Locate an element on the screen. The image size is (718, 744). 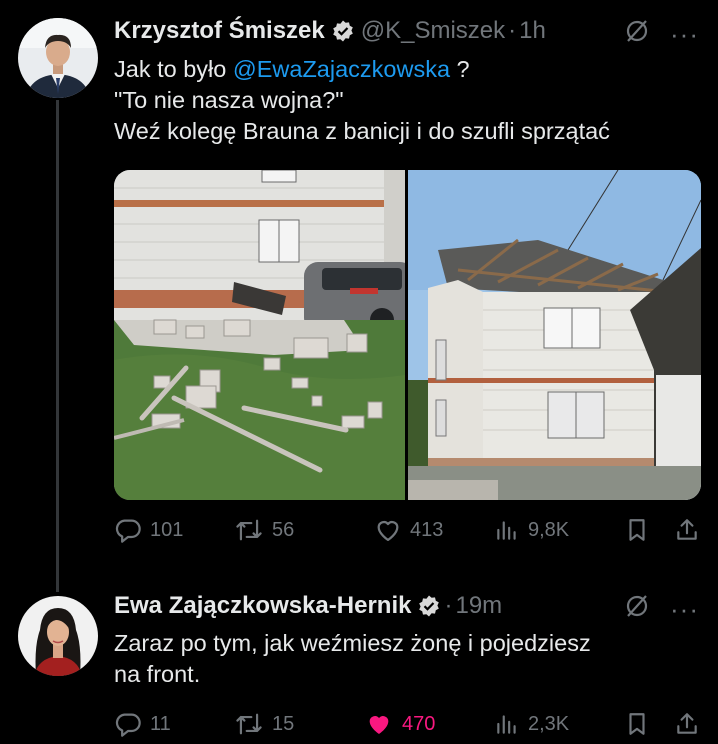
text-line: ? is located at coordinates (460, 69).